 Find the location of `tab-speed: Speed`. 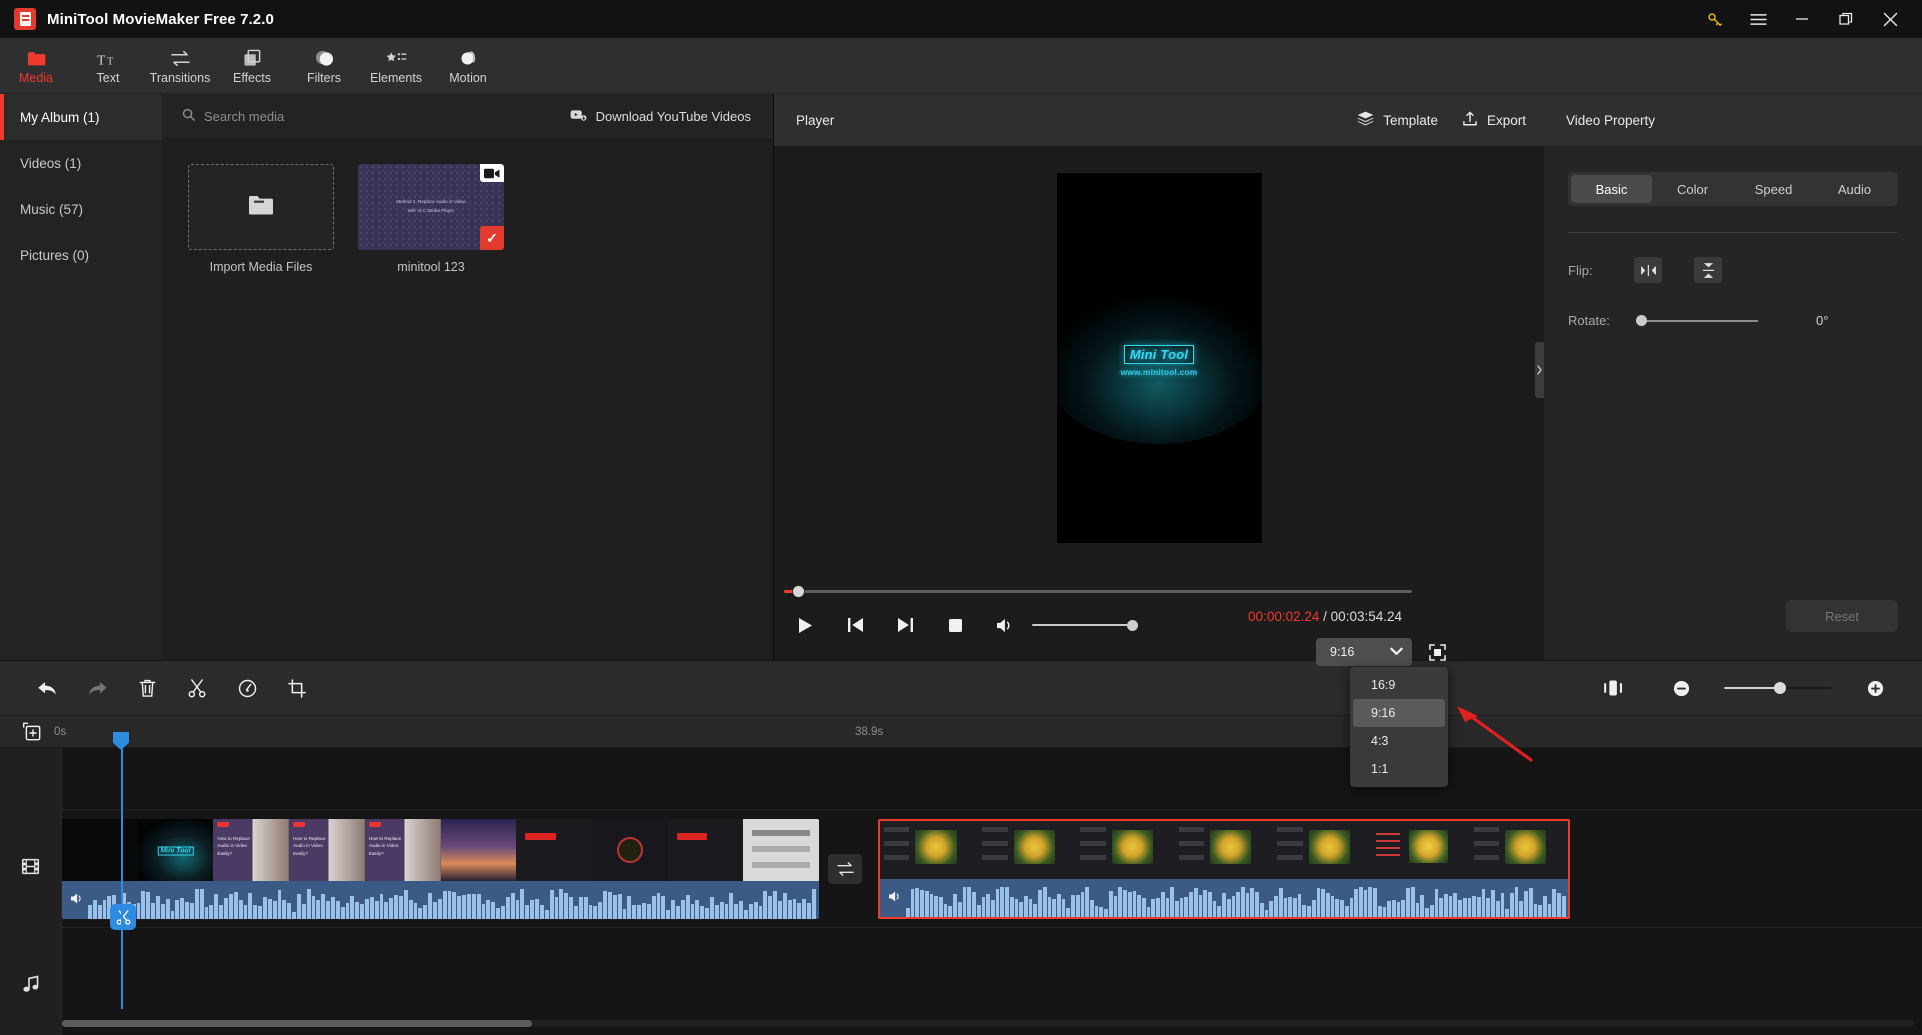

tab-speed: Speed is located at coordinates (1773, 189).